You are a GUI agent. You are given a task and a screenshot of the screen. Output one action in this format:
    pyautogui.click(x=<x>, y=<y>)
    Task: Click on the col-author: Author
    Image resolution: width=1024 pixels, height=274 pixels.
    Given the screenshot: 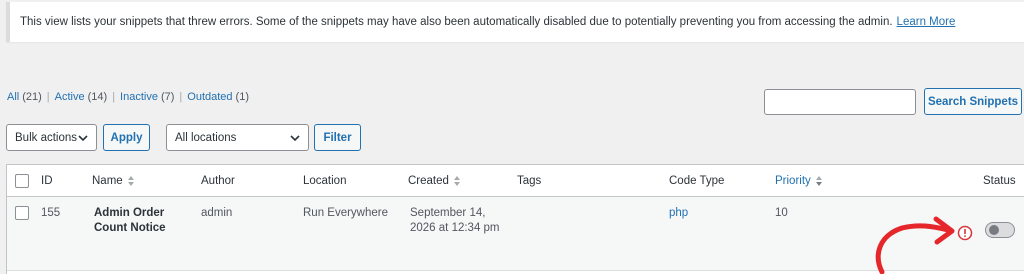 What is the action you would take?
    pyautogui.click(x=218, y=181)
    